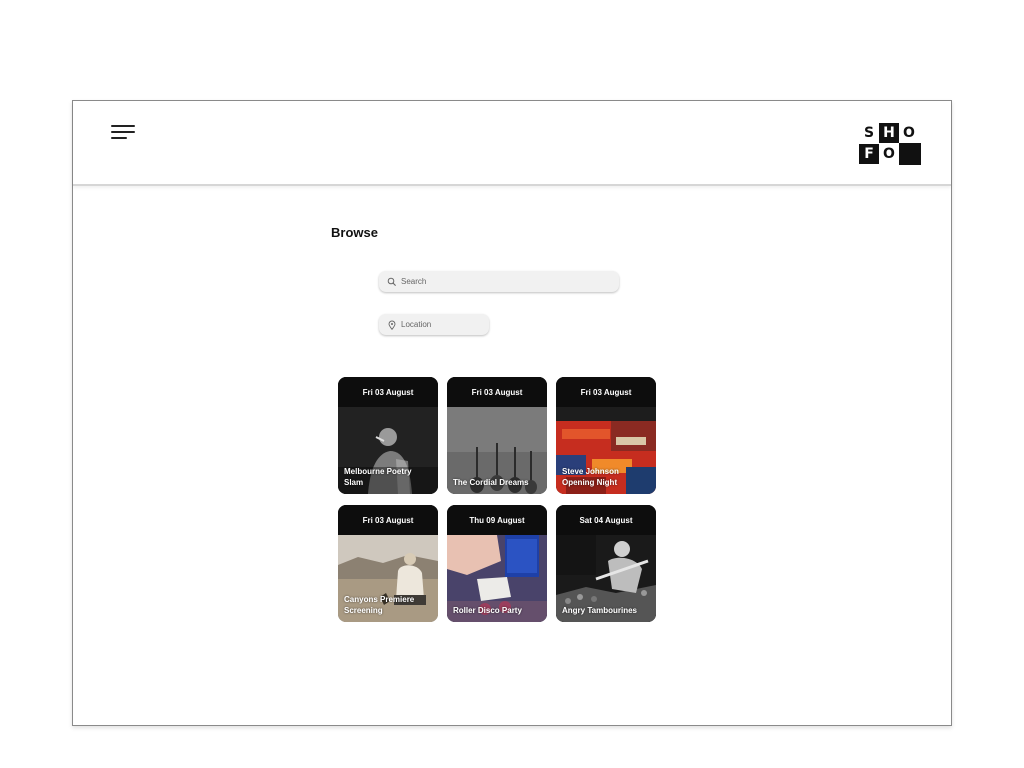  I want to click on search-icon, so click(392, 282).